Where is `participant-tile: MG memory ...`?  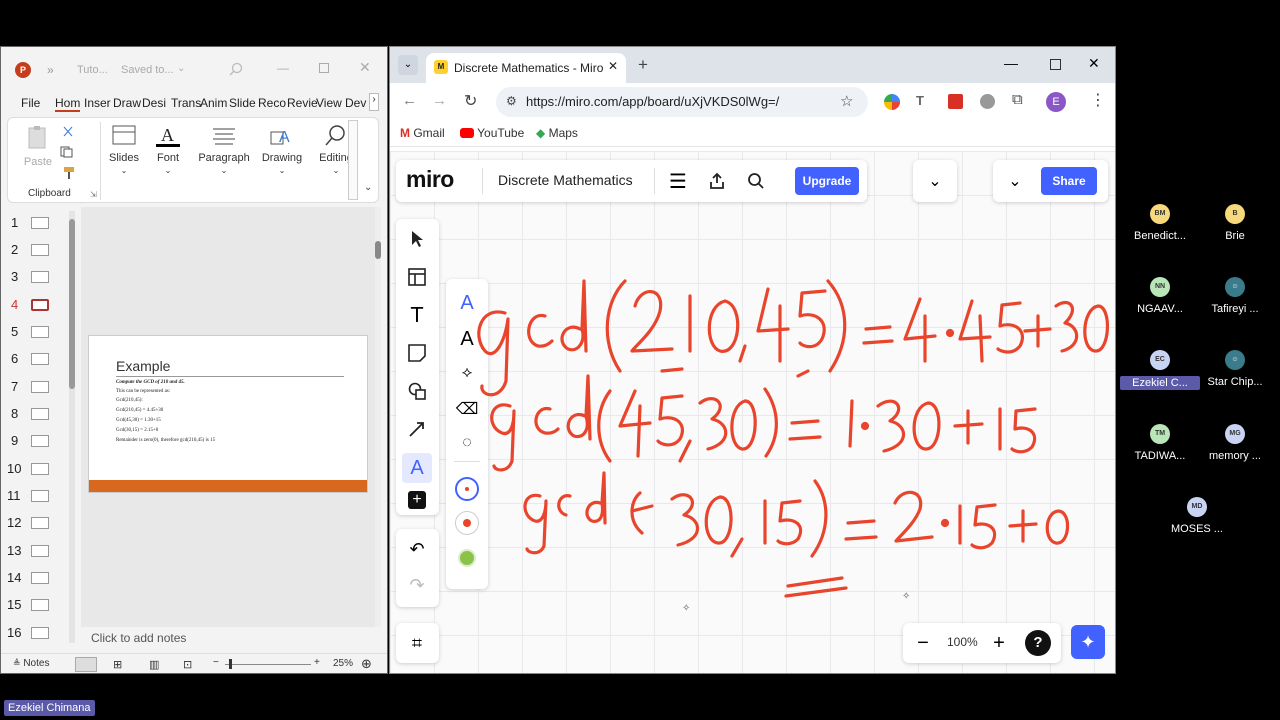
participant-tile: MG memory ... is located at coordinates (1235, 443).